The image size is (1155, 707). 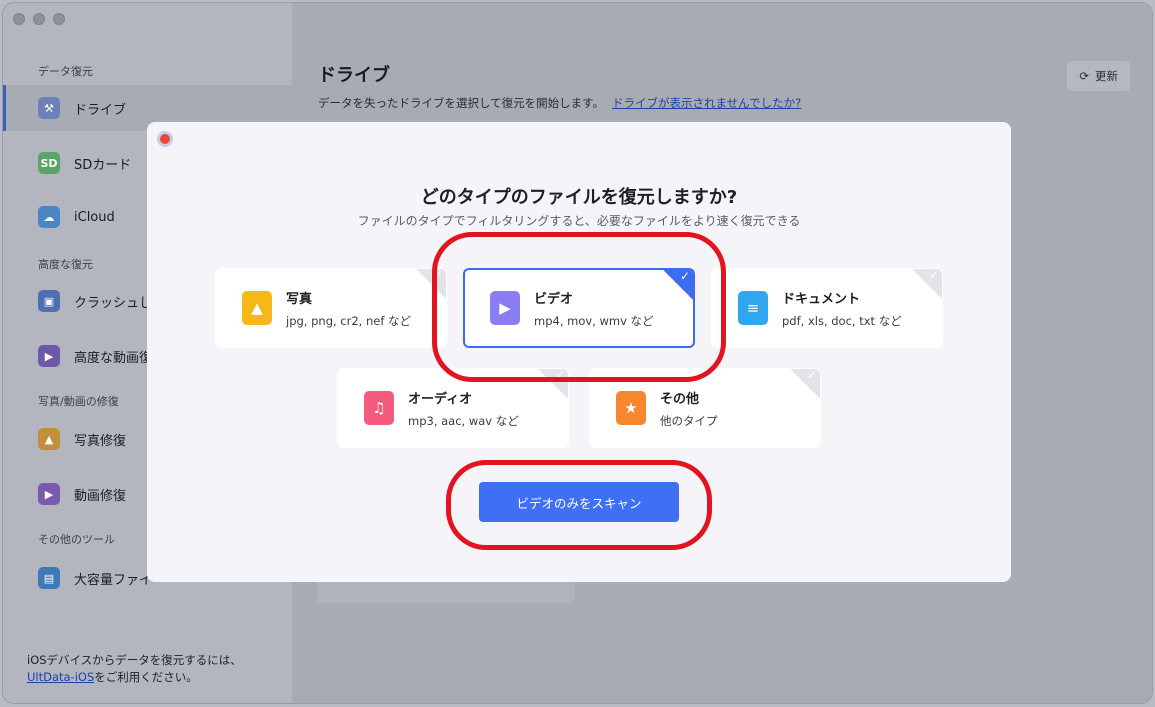 I want to click on footer-suffix: をご利用ください。, so click(x=146, y=677).